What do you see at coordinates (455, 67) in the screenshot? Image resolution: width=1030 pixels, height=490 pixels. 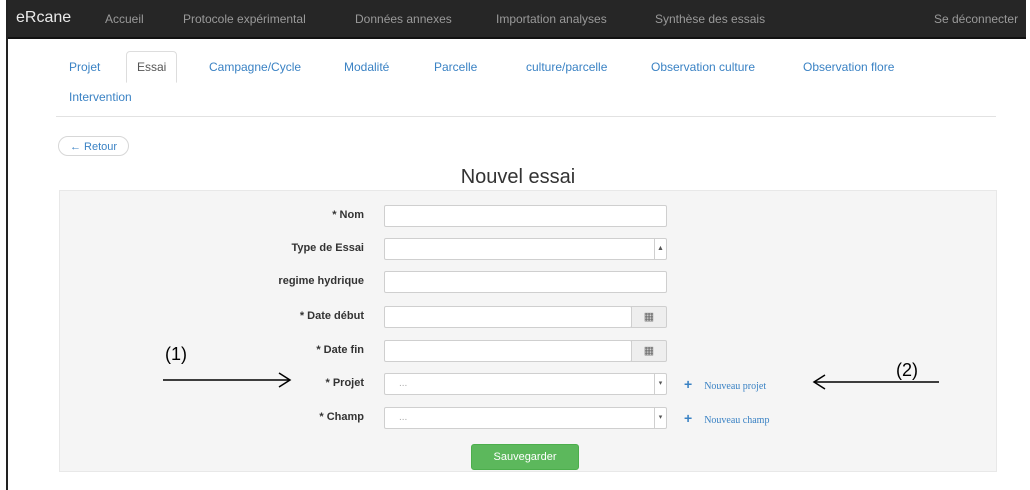 I see `tab-parcelle: Parcelle` at bounding box center [455, 67].